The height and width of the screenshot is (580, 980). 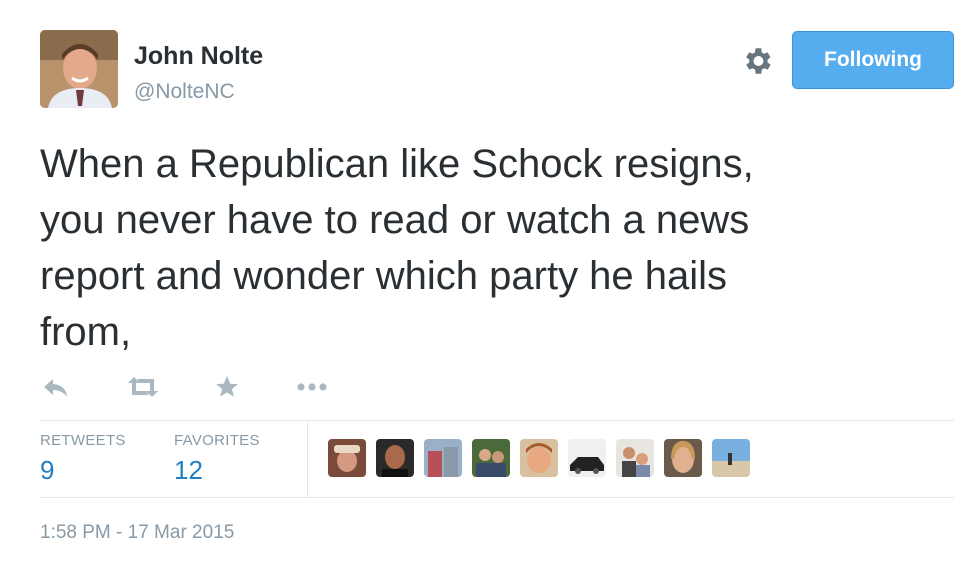 I want to click on following-button-label: Following, so click(x=873, y=59).